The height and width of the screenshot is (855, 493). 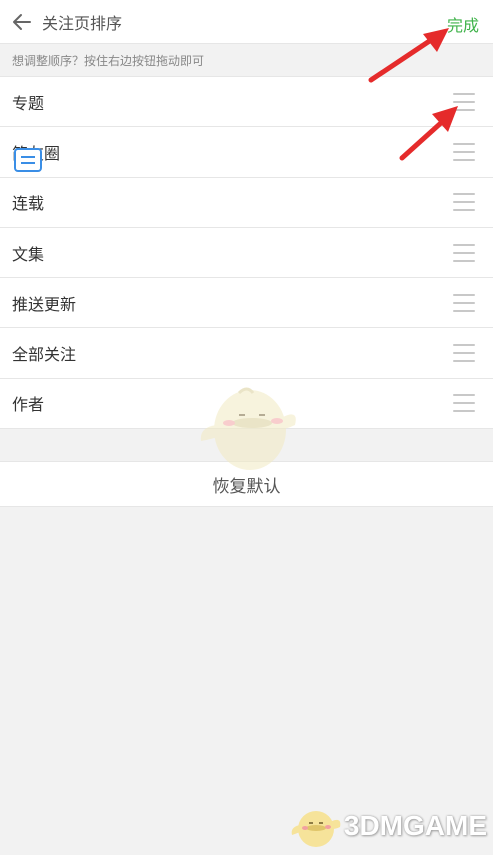 I want to click on list-item: 推送更新, so click(x=246, y=303).